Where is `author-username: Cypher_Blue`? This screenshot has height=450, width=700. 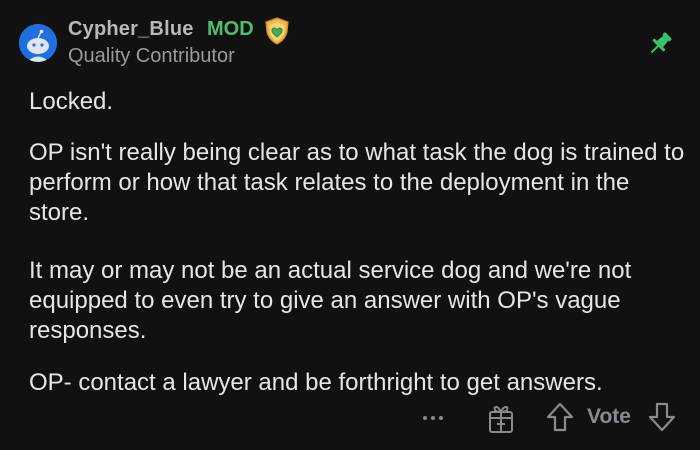
author-username: Cypher_Blue is located at coordinates (131, 29).